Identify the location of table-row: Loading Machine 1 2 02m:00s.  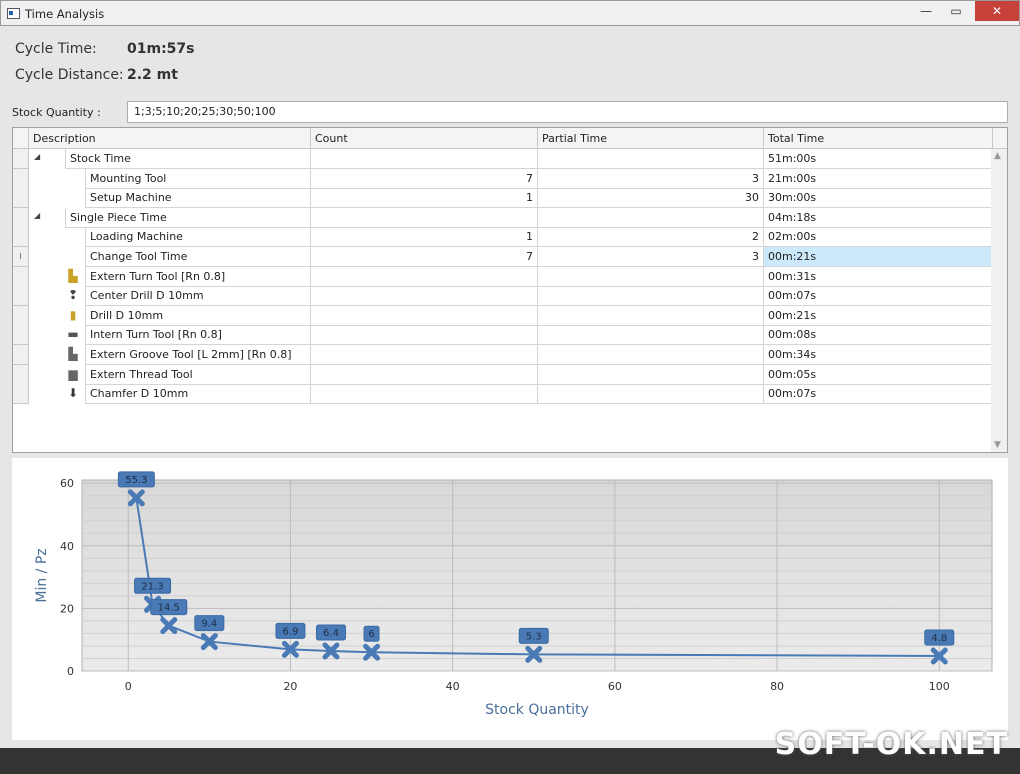
(503, 237).